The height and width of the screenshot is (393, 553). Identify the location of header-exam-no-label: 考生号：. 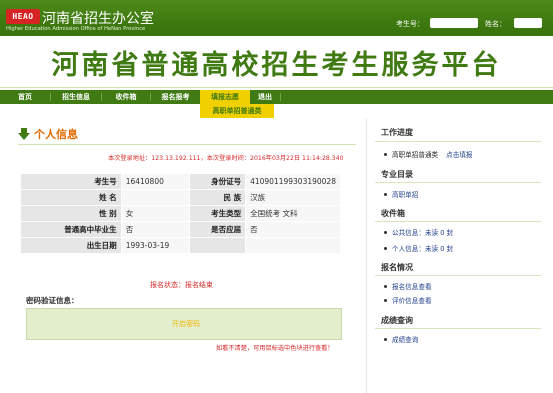
(410, 24).